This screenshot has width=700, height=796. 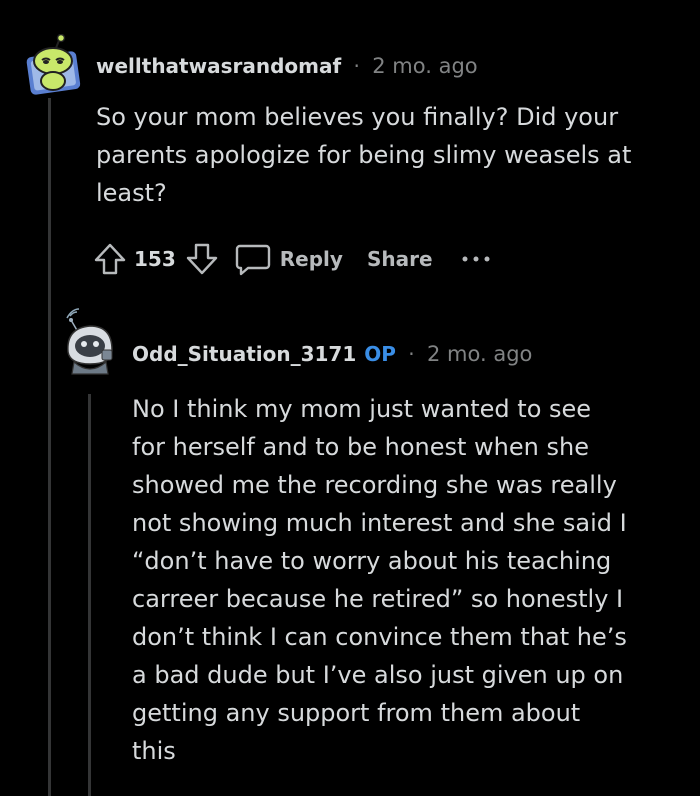 I want to click on reply-button: Reply, so click(x=288, y=259).